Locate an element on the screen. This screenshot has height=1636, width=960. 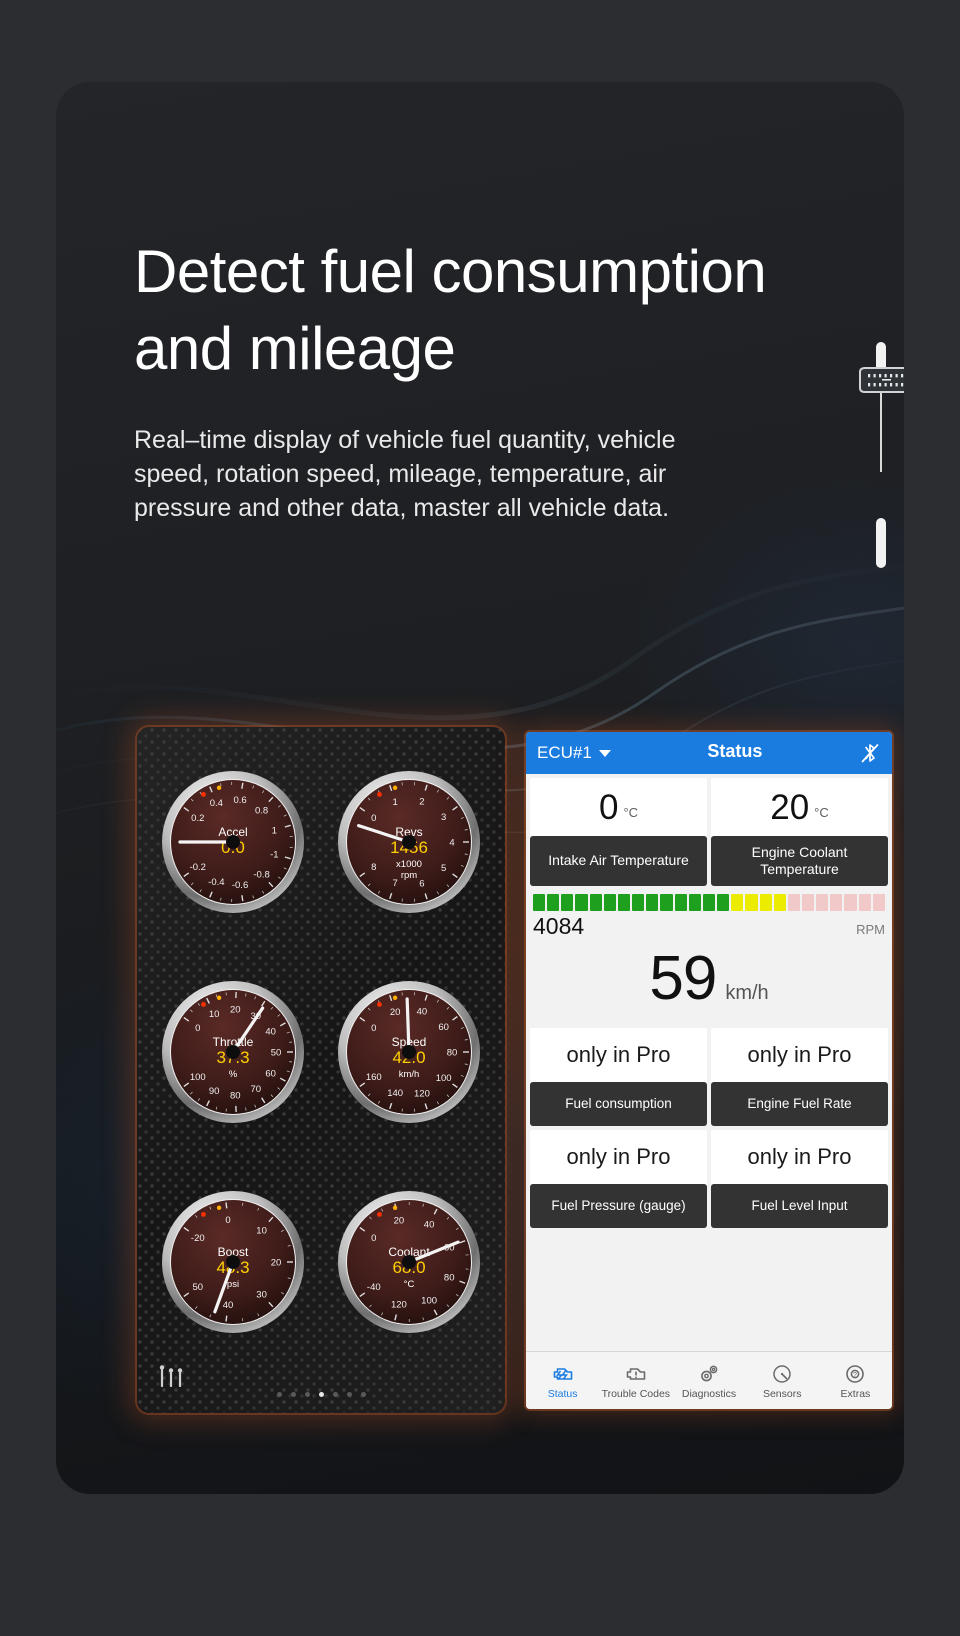
rail-cap-bottom is located at coordinates (881, 543).